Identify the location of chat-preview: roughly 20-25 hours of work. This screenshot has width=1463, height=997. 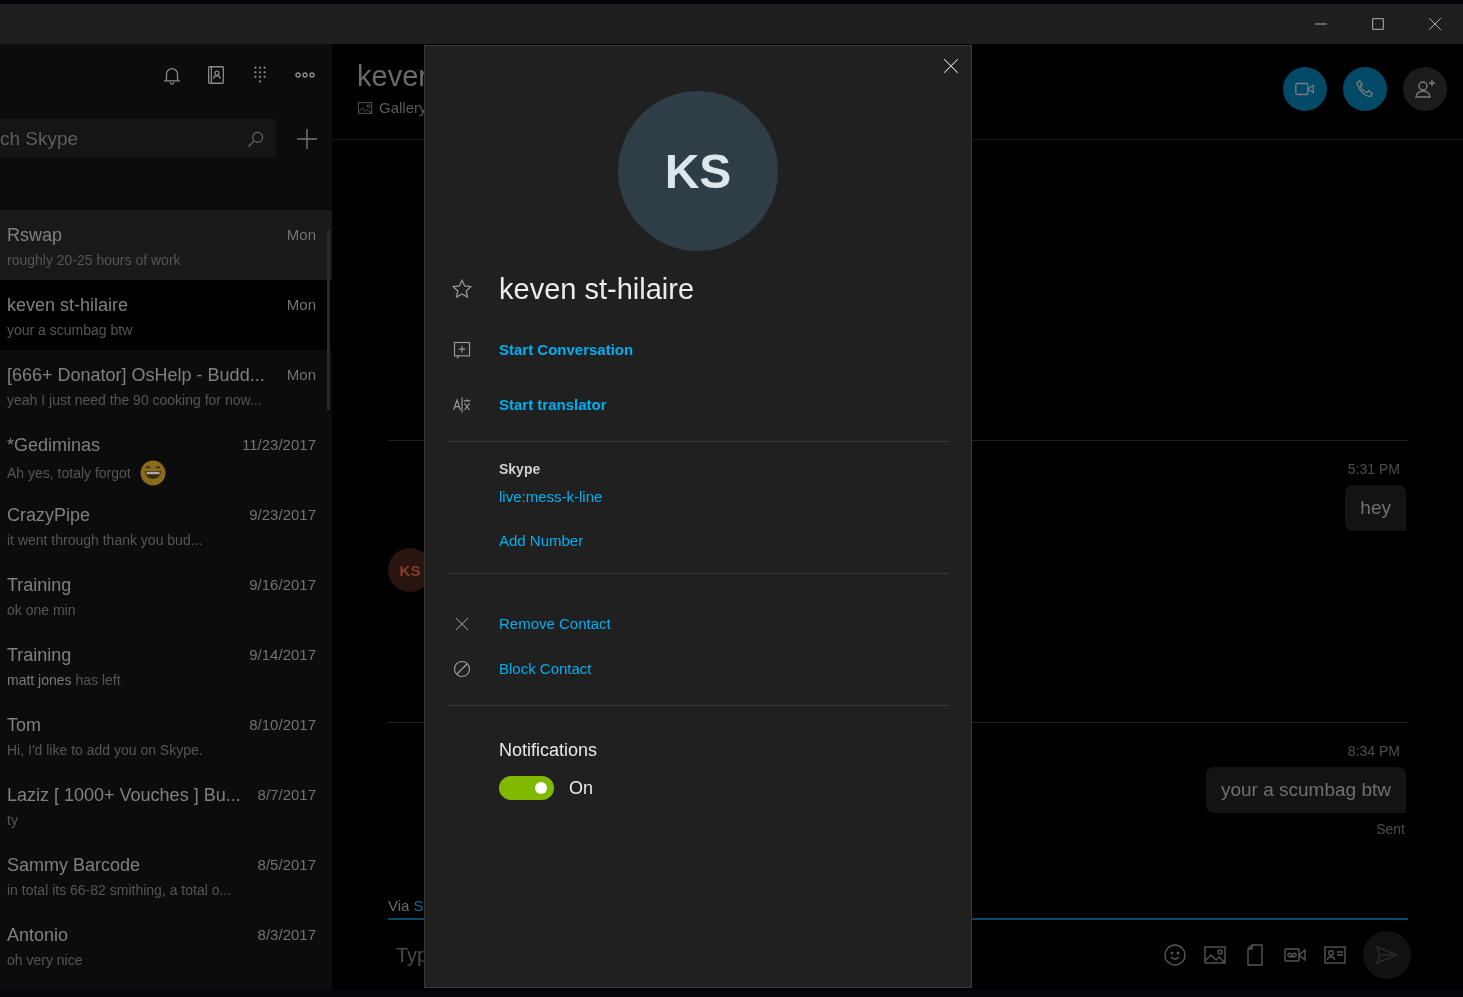
(94, 260).